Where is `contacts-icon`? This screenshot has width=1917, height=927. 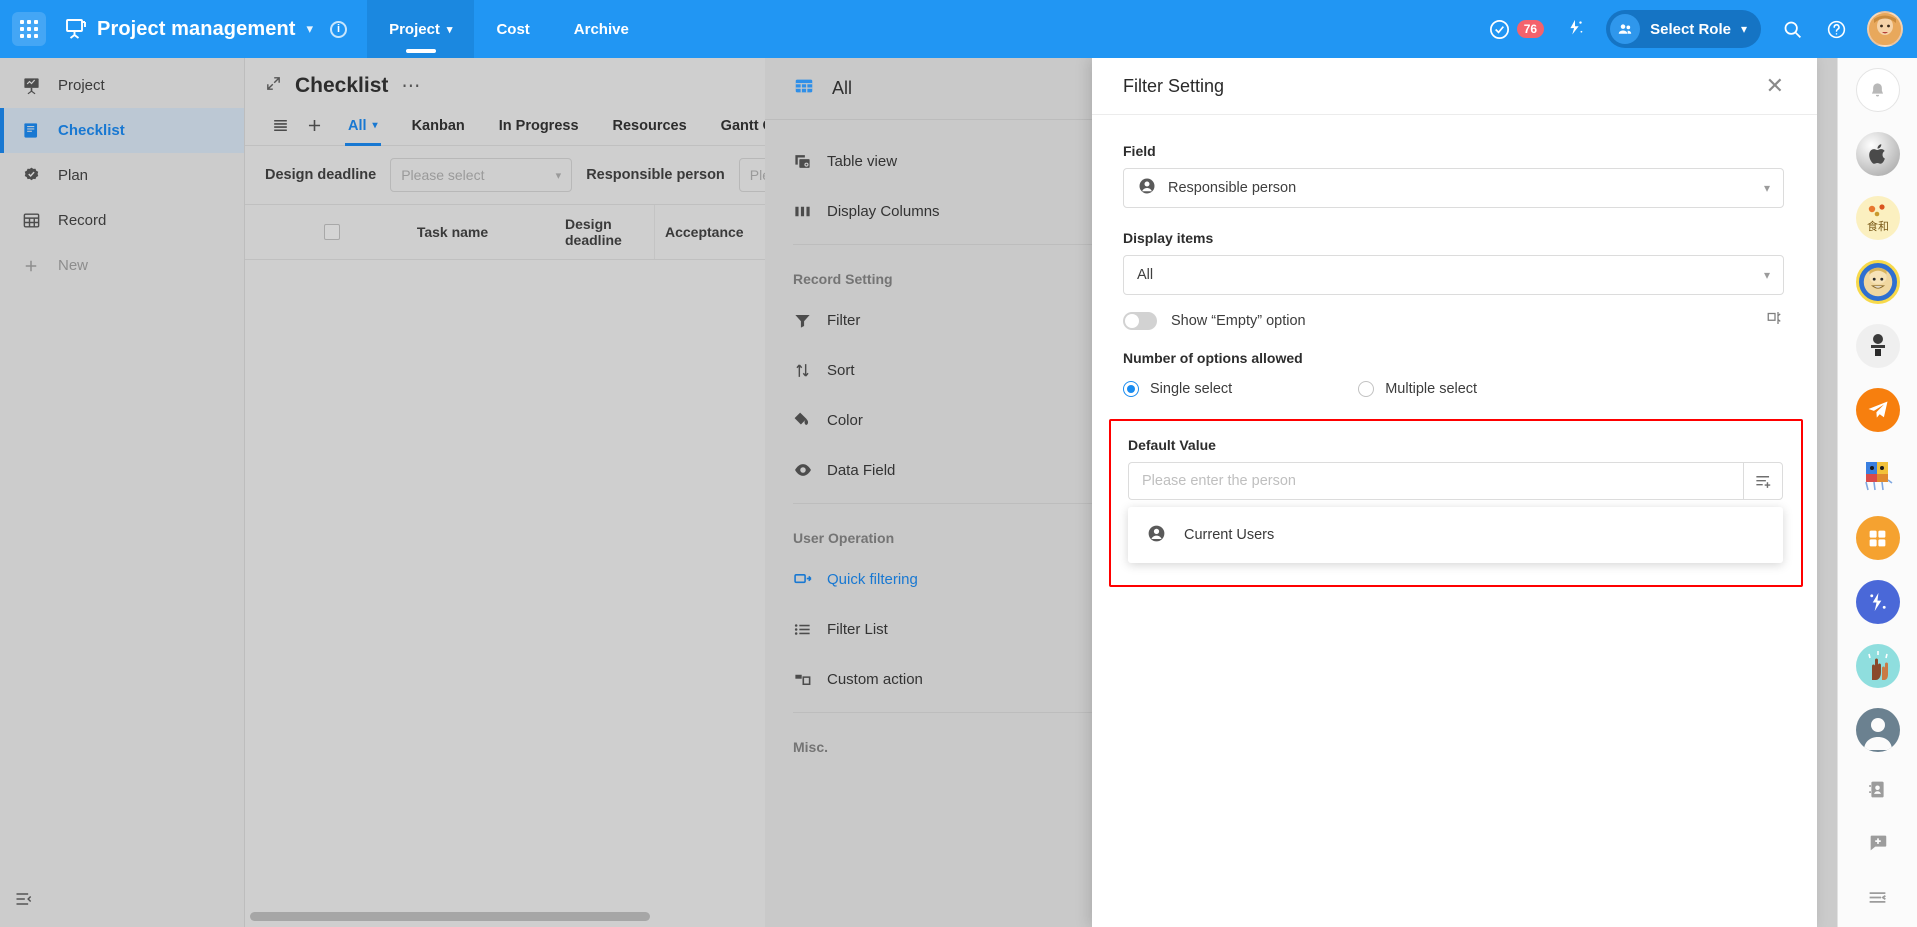 contacts-icon is located at coordinates (1878, 789).